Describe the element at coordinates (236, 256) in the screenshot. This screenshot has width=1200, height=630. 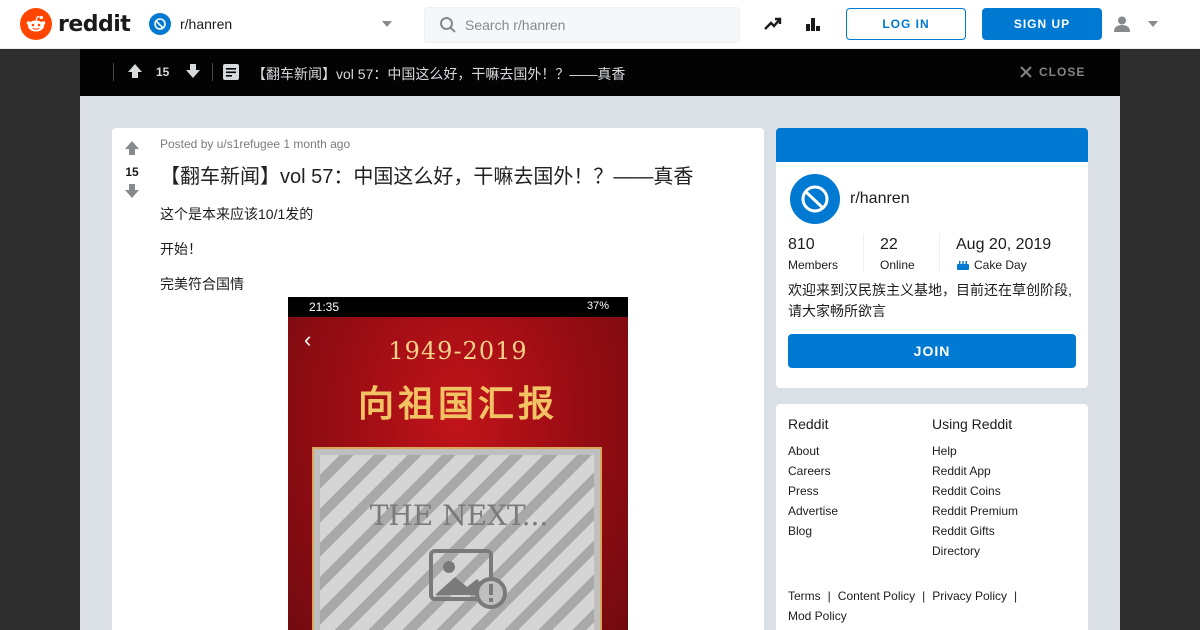
I see `post-body: 这个是本来应该10/1发的 开始！ 完美符合国情` at that location.